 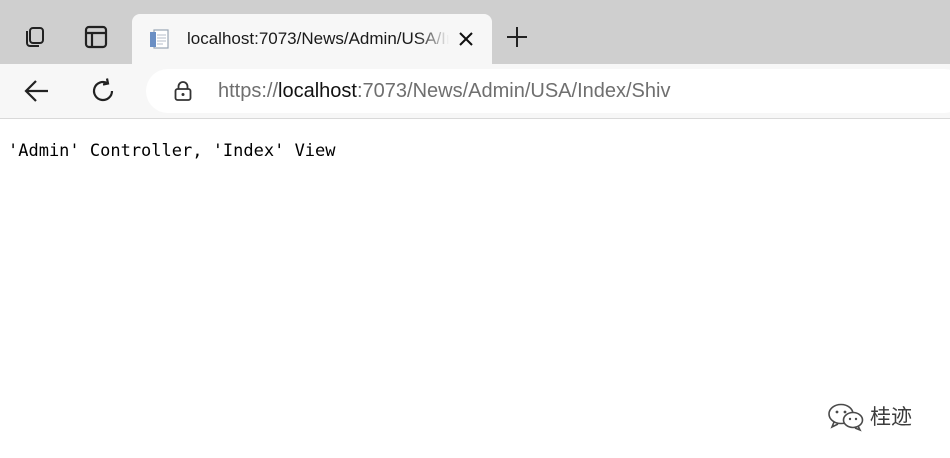 I want to click on tab-title: localhost:7073/News/Admin/USA/Index/Shiv, so click(x=318, y=38).